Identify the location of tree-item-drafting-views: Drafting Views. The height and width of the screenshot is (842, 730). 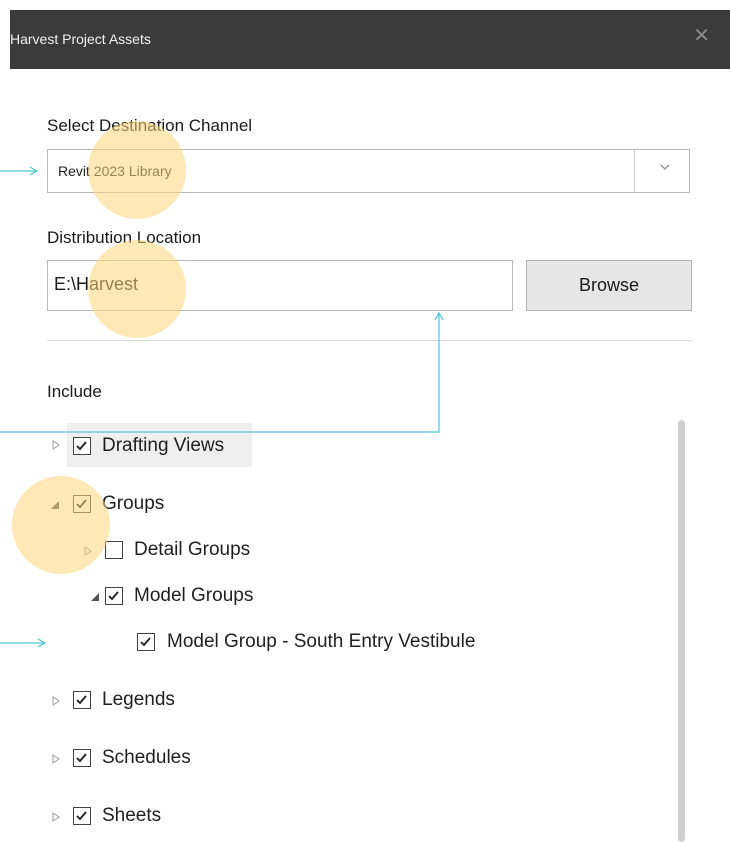
(163, 446).